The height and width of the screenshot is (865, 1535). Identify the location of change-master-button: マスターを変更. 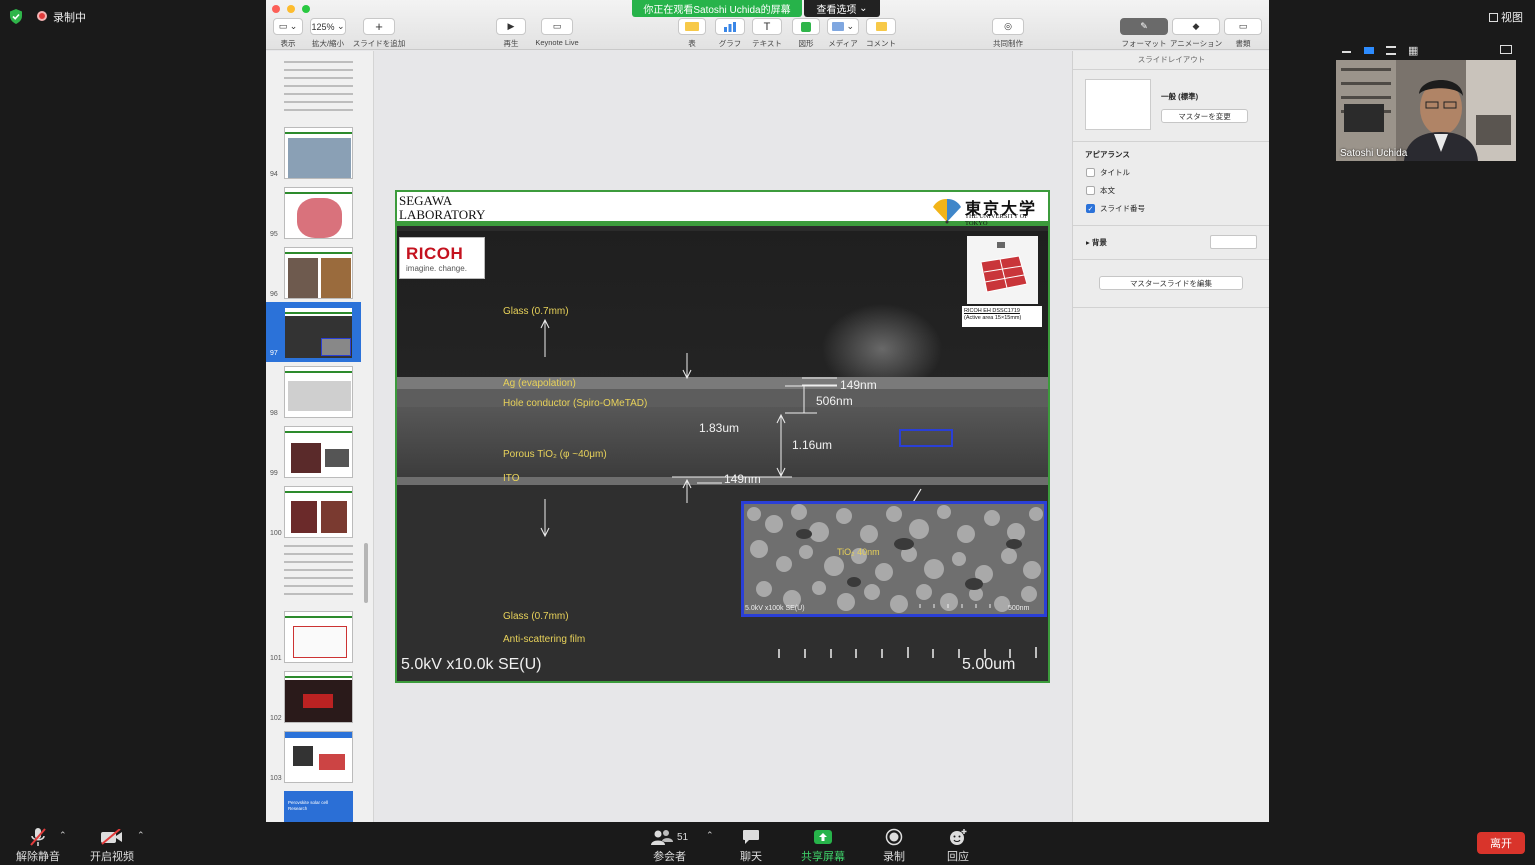
(1204, 116).